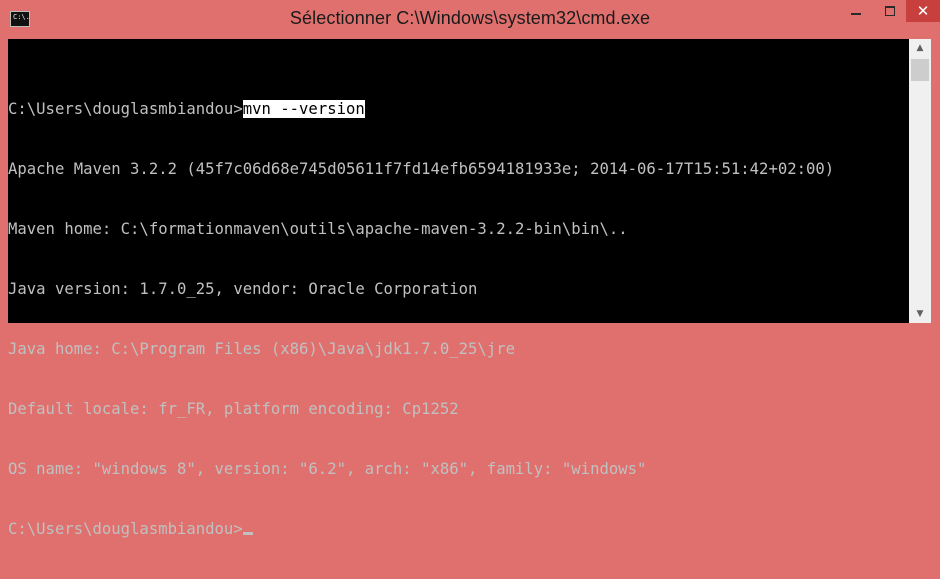 This screenshot has height=579, width=940. I want to click on vertical-scrollbar: ▲ ▼, so click(920, 181).